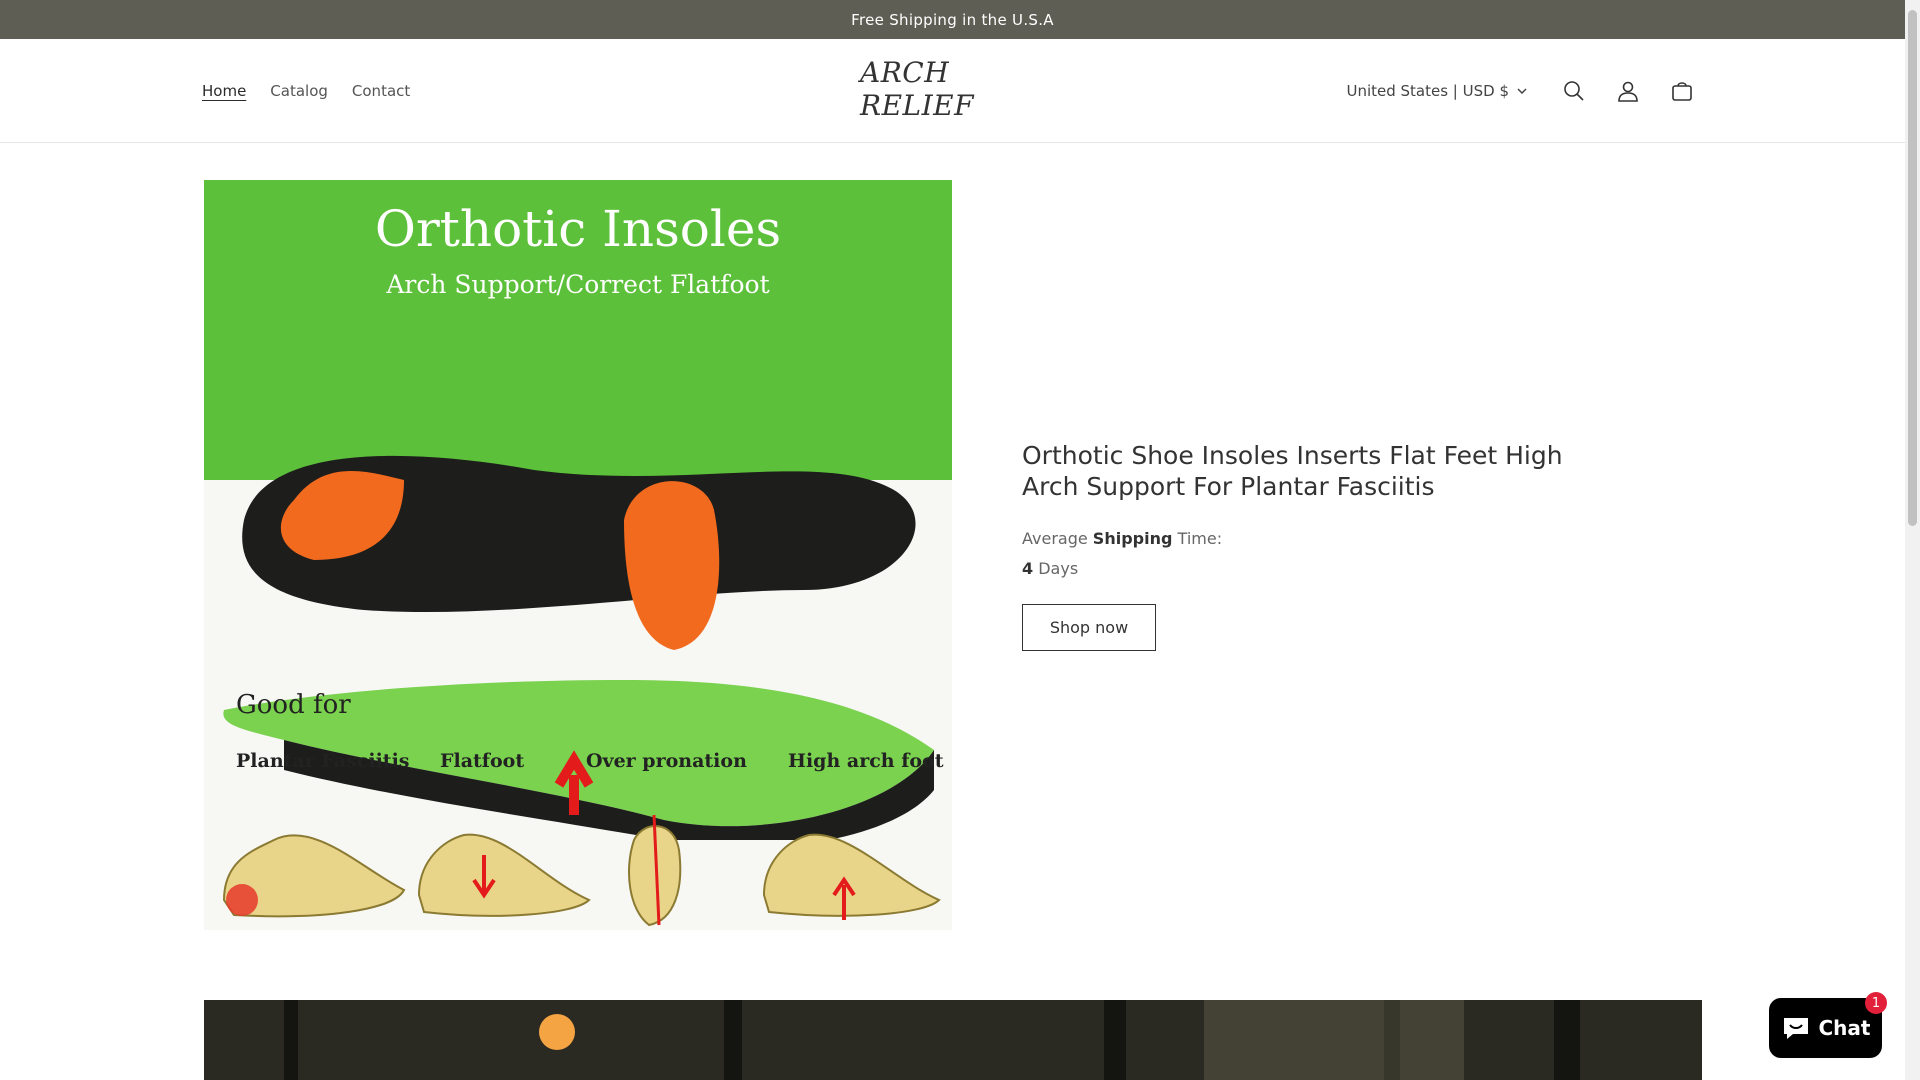 The width and height of the screenshot is (1920, 1080). I want to click on cart-icon, so click(1682, 91).